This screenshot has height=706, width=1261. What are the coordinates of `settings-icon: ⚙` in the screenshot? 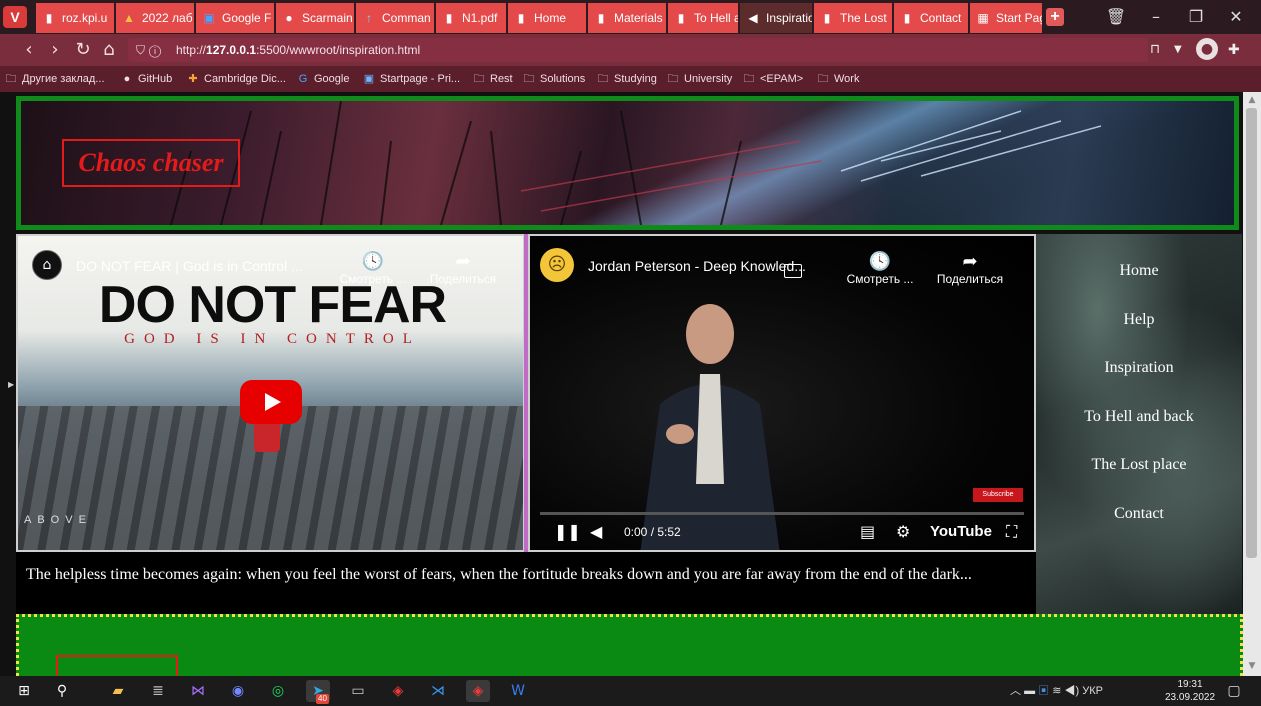 It's located at (903, 532).